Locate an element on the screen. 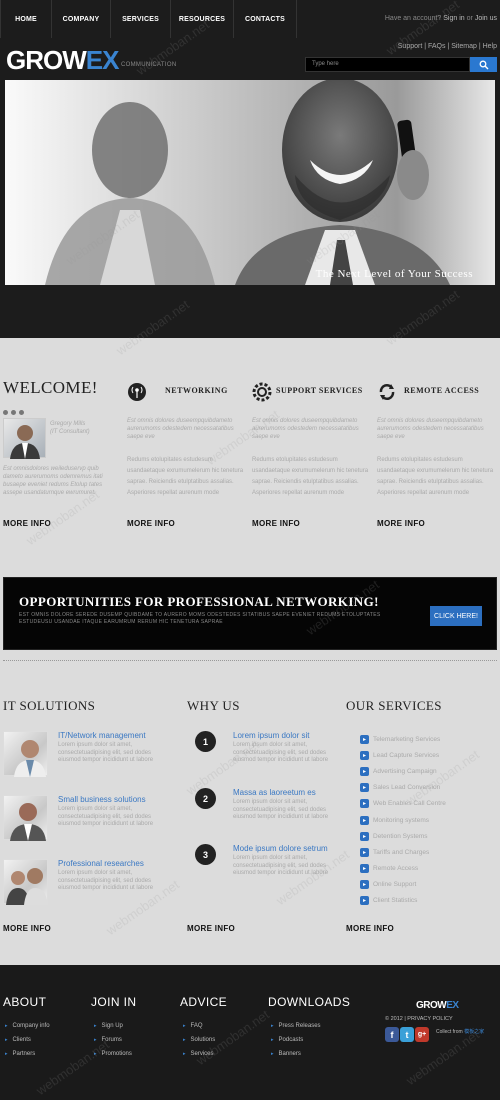 Image resolution: width=500 pixels, height=1100 pixels. footer-link: Clients is located at coordinates (27, 1040).